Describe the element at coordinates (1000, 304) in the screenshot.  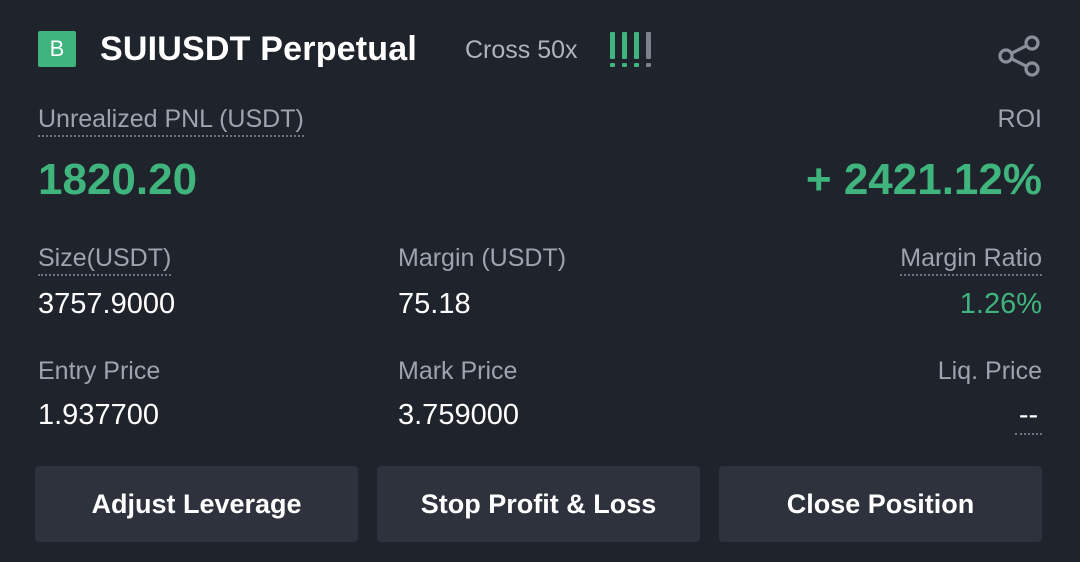
I see `margin-ratio-value: 1.26%` at that location.